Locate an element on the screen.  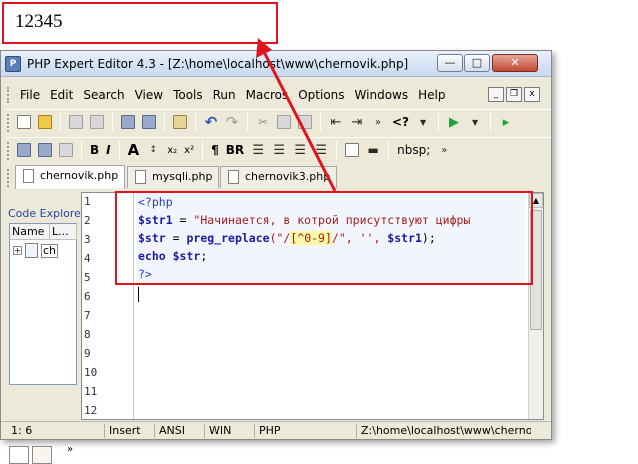
align-center-button: ☰ is located at coordinates (279, 150).